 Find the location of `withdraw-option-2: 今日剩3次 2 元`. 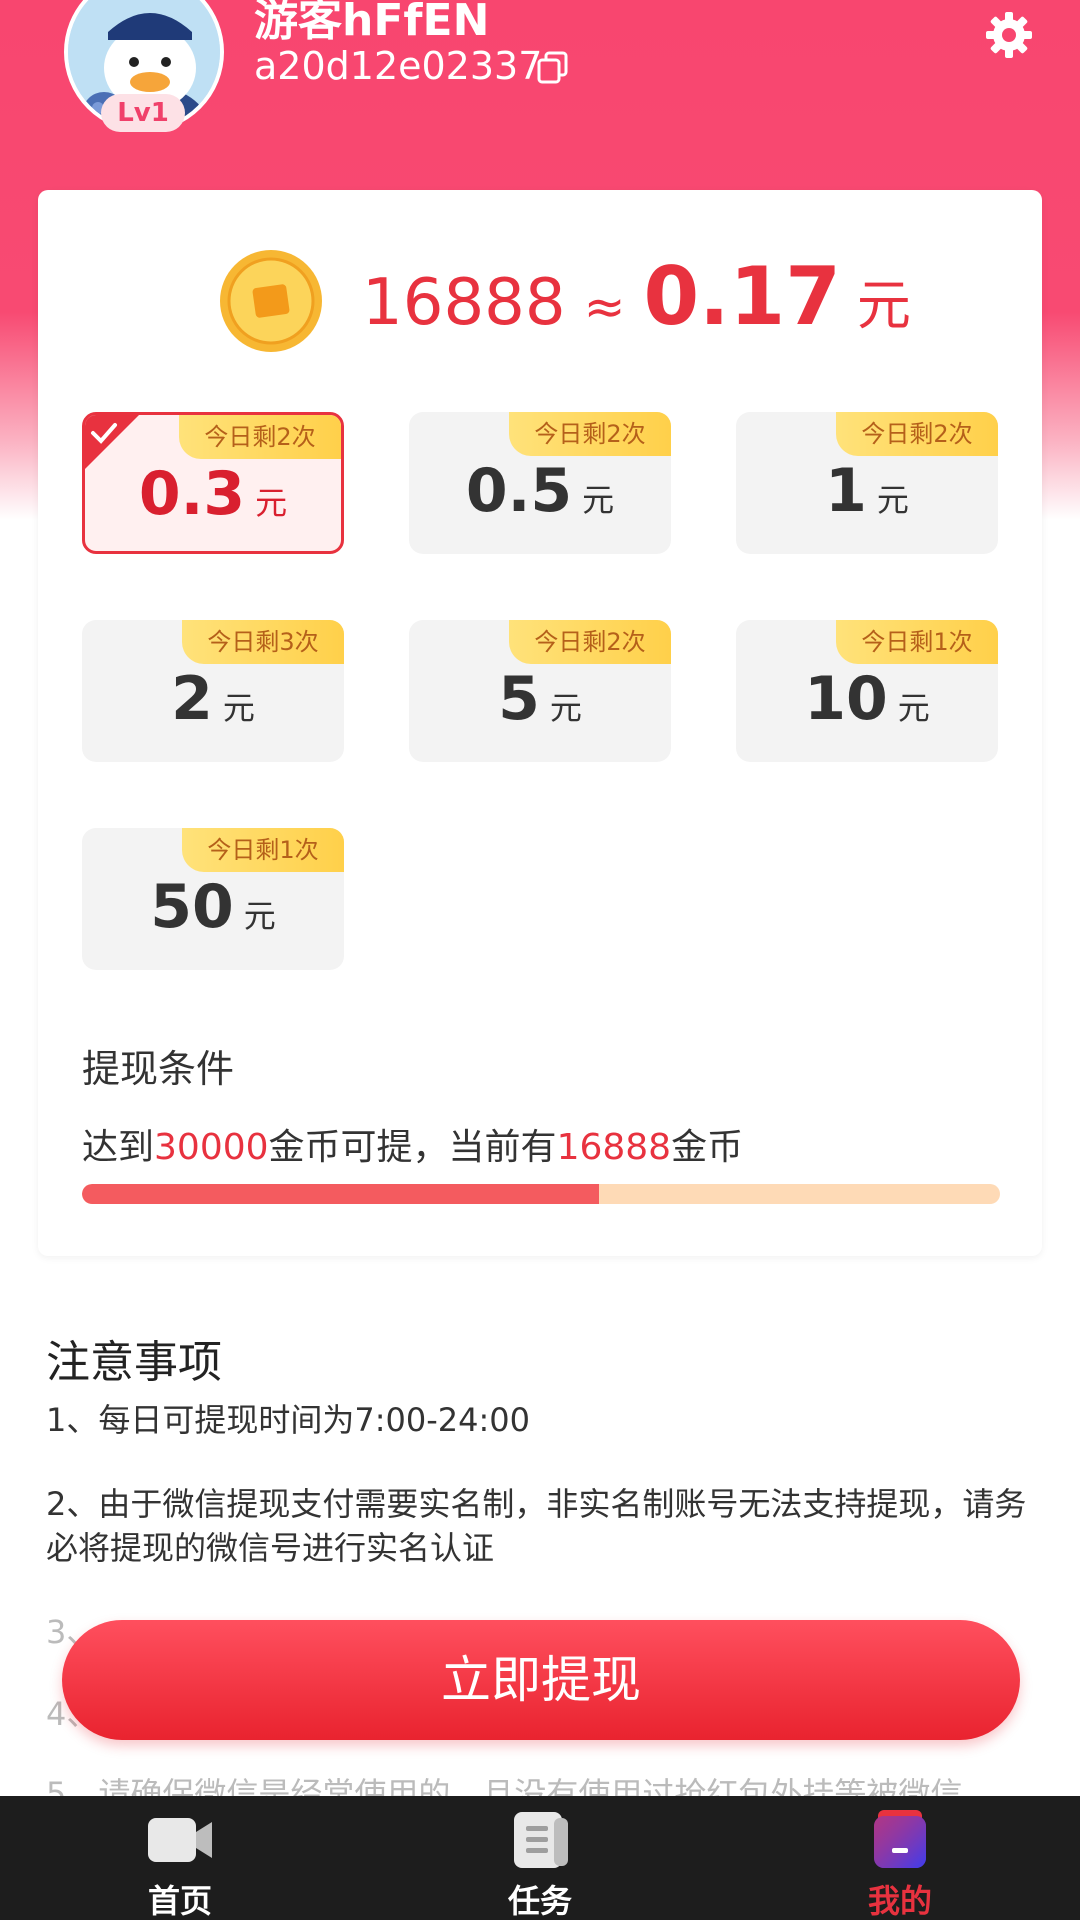

withdraw-option-2: 今日剩3次 2 元 is located at coordinates (213, 691).